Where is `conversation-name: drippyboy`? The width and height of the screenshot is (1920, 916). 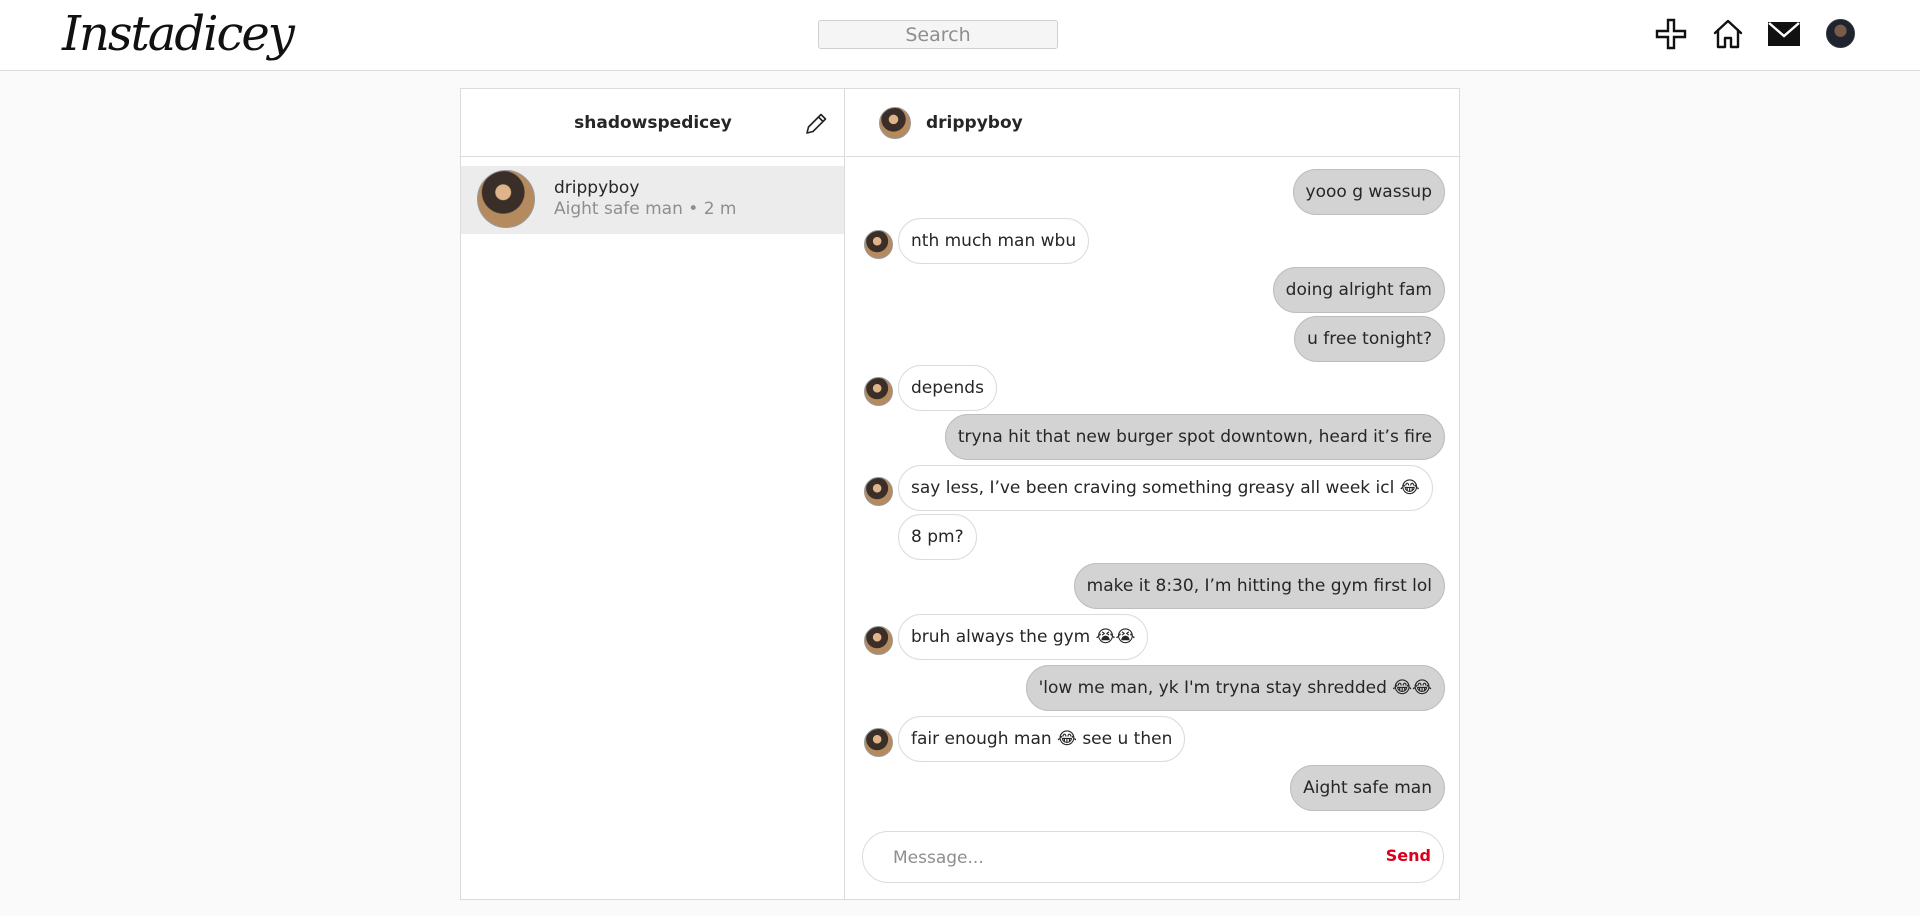
conversation-name: drippyboy is located at coordinates (597, 188).